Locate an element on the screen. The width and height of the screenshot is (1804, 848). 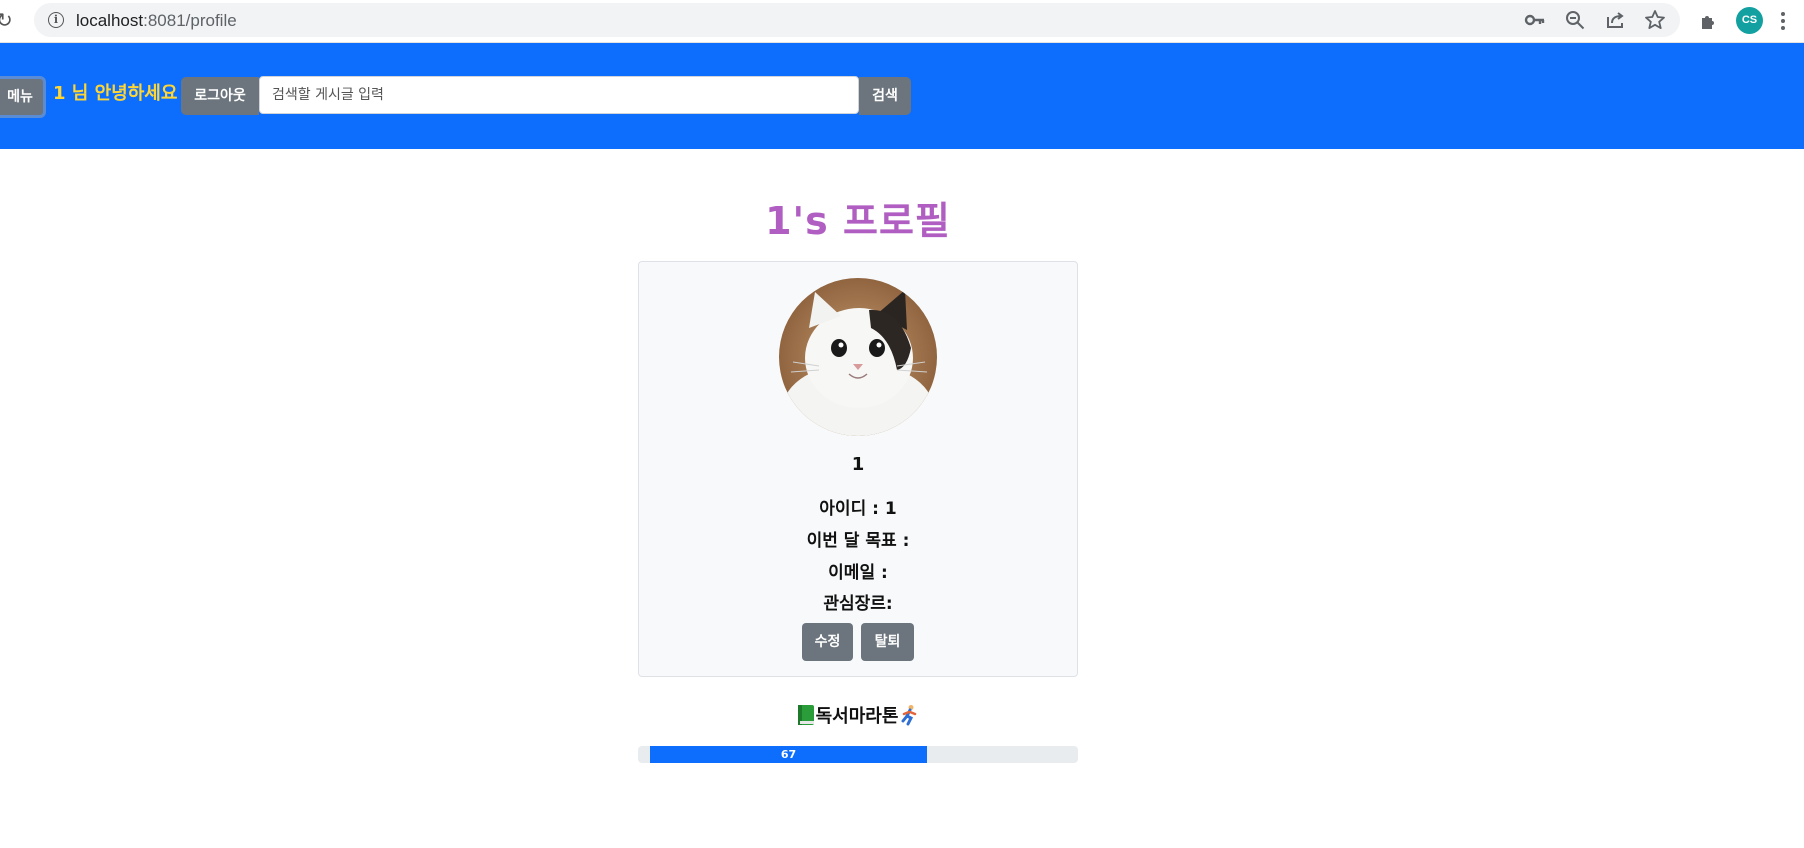
profile-genre: 관심장르: is located at coordinates (858, 604).